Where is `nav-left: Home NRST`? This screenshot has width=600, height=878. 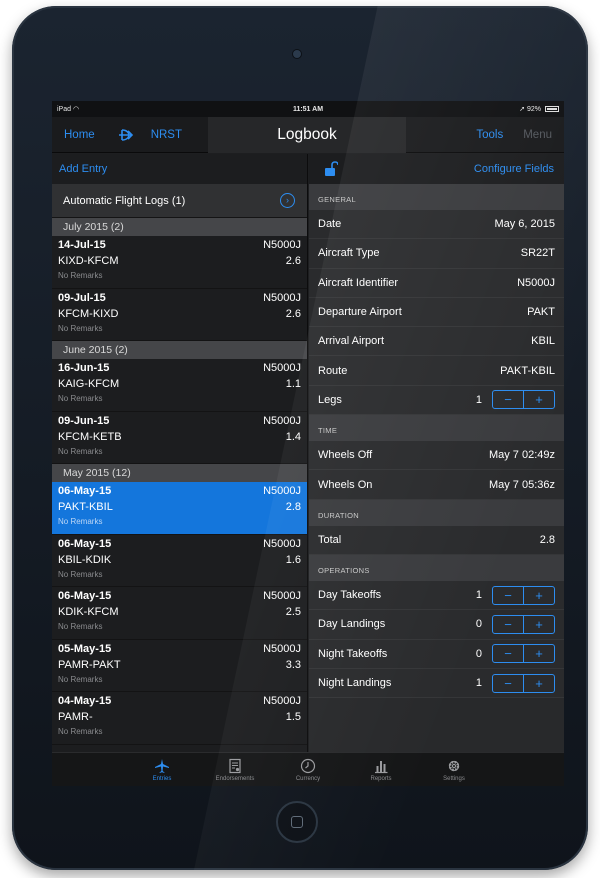
nav-left: Home NRST is located at coordinates (131, 135).